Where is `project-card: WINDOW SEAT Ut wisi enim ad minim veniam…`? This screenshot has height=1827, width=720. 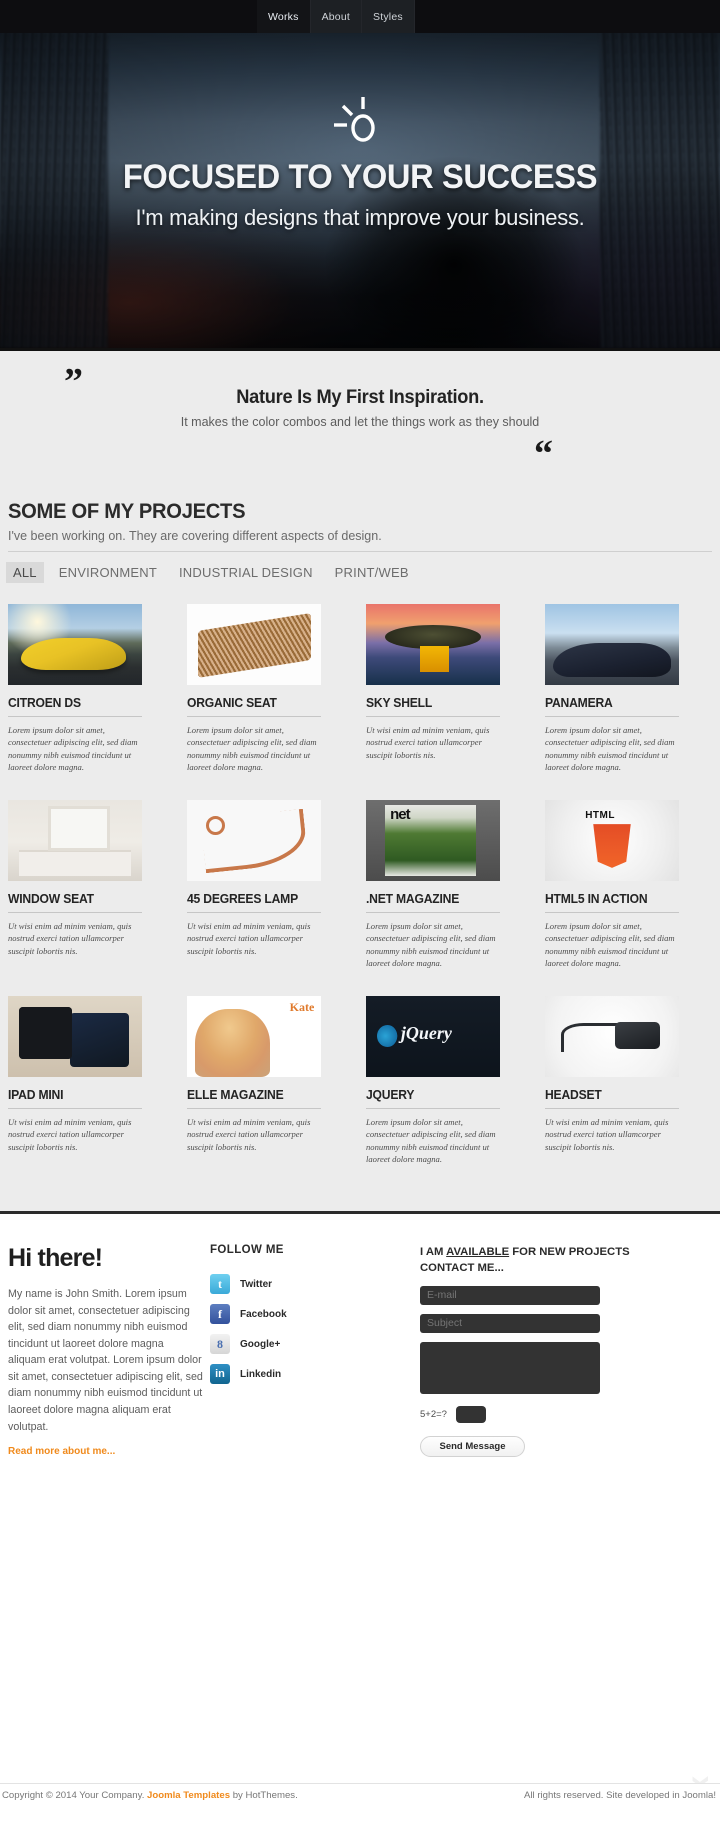
project-card: WINDOW SEAT Ut wisi enim ad minim veniam… is located at coordinates (75, 884).